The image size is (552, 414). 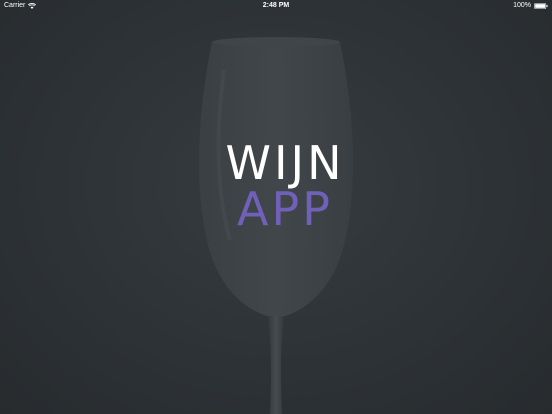 I want to click on app-logo: WIJN APP, so click(x=285, y=188).